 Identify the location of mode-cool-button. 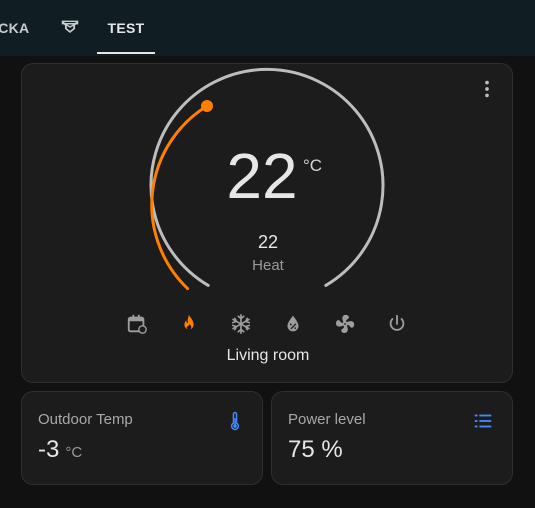
(241, 324).